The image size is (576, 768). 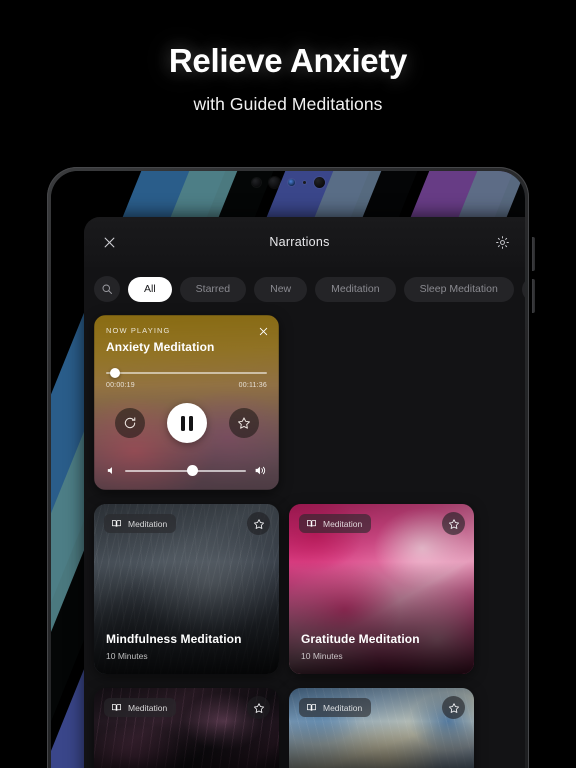 I want to click on volume-control, so click(x=186, y=470).